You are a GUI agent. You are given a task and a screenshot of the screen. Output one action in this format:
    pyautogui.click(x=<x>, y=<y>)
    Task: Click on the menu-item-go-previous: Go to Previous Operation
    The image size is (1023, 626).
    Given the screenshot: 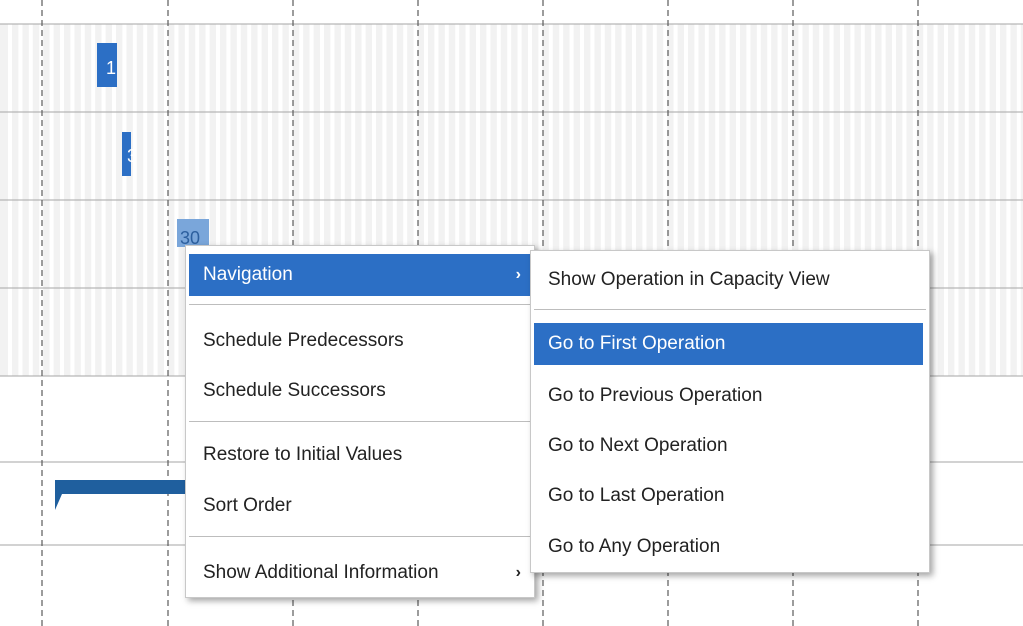 What is the action you would take?
    pyautogui.click(x=730, y=396)
    